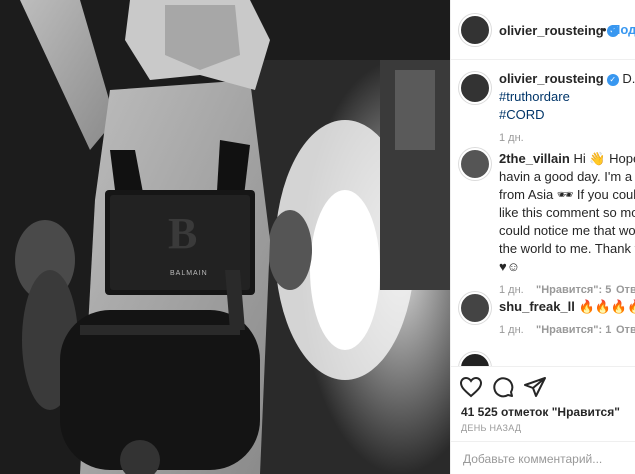 The width and height of the screenshot is (635, 474). What do you see at coordinates (612, 79) in the screenshot?
I see `verified-icon: ✓` at bounding box center [612, 79].